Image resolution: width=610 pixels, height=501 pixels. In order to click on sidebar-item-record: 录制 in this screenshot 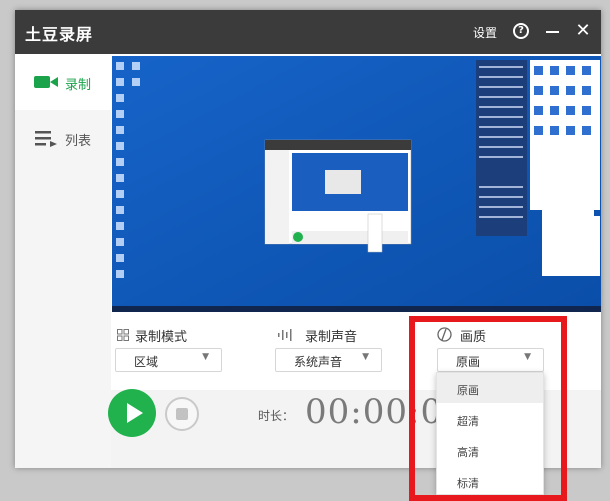, I will do `click(63, 82)`.